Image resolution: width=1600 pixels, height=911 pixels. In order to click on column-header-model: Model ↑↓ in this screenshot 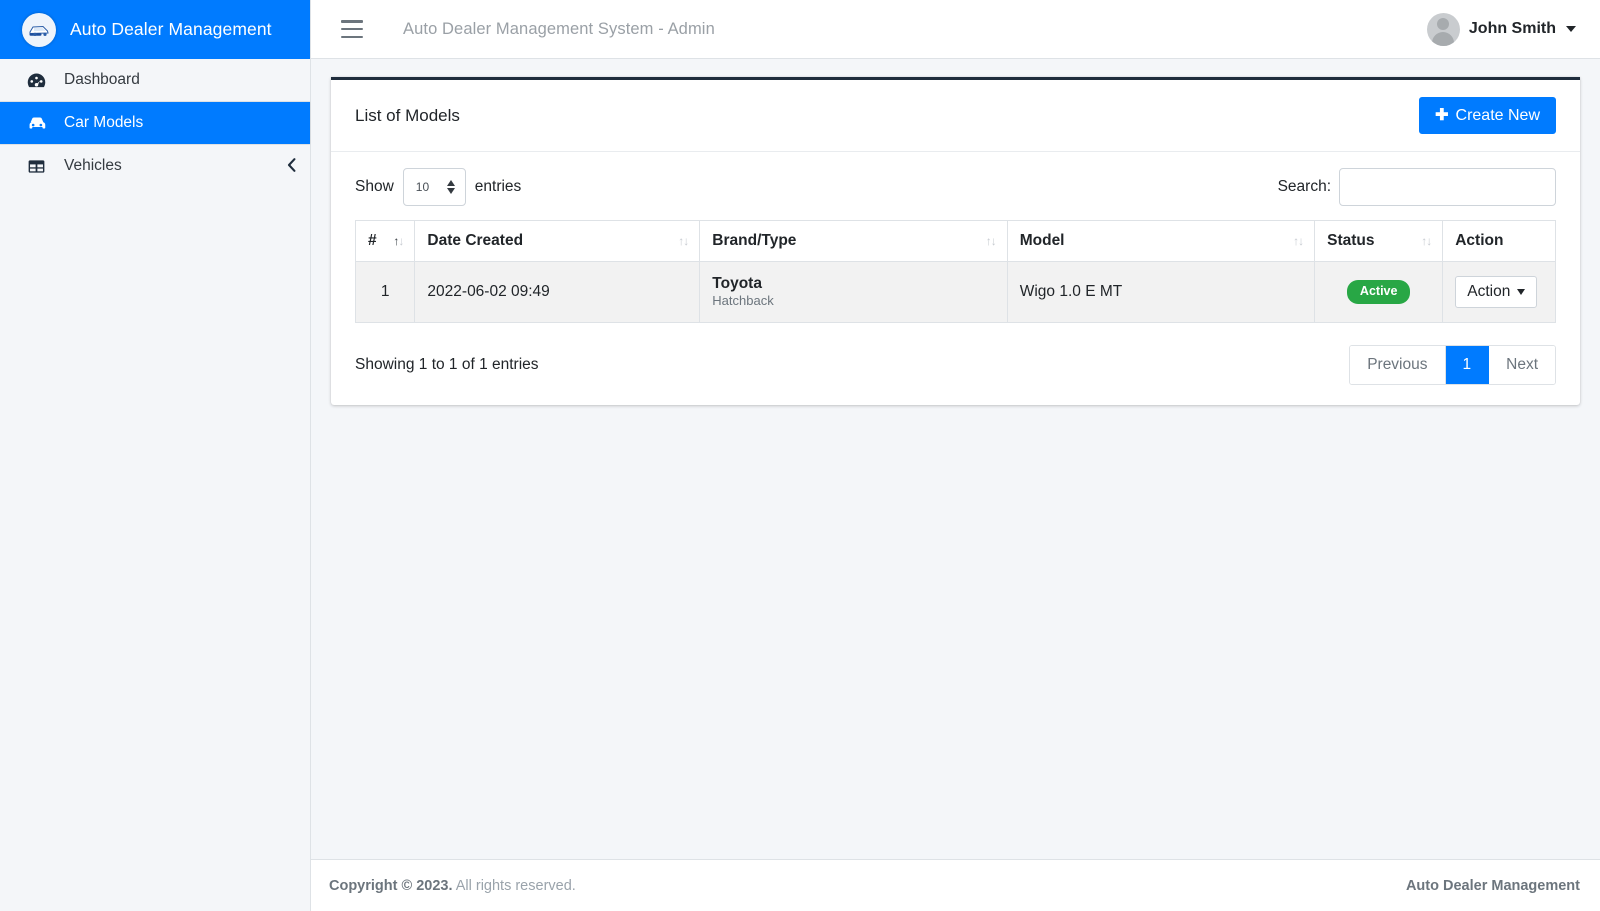, I will do `click(1161, 241)`.